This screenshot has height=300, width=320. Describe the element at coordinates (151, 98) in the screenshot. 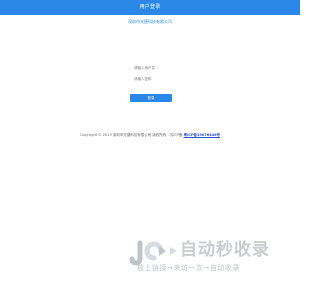

I see `login-button: 登录` at that location.